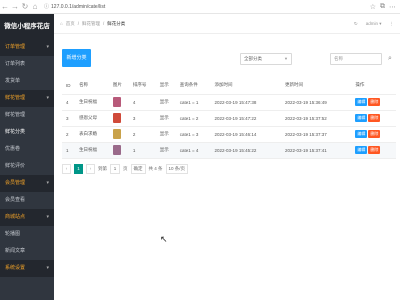 This screenshot has width=400, height=300. I want to click on cell-sort: 1, so click(142, 150).